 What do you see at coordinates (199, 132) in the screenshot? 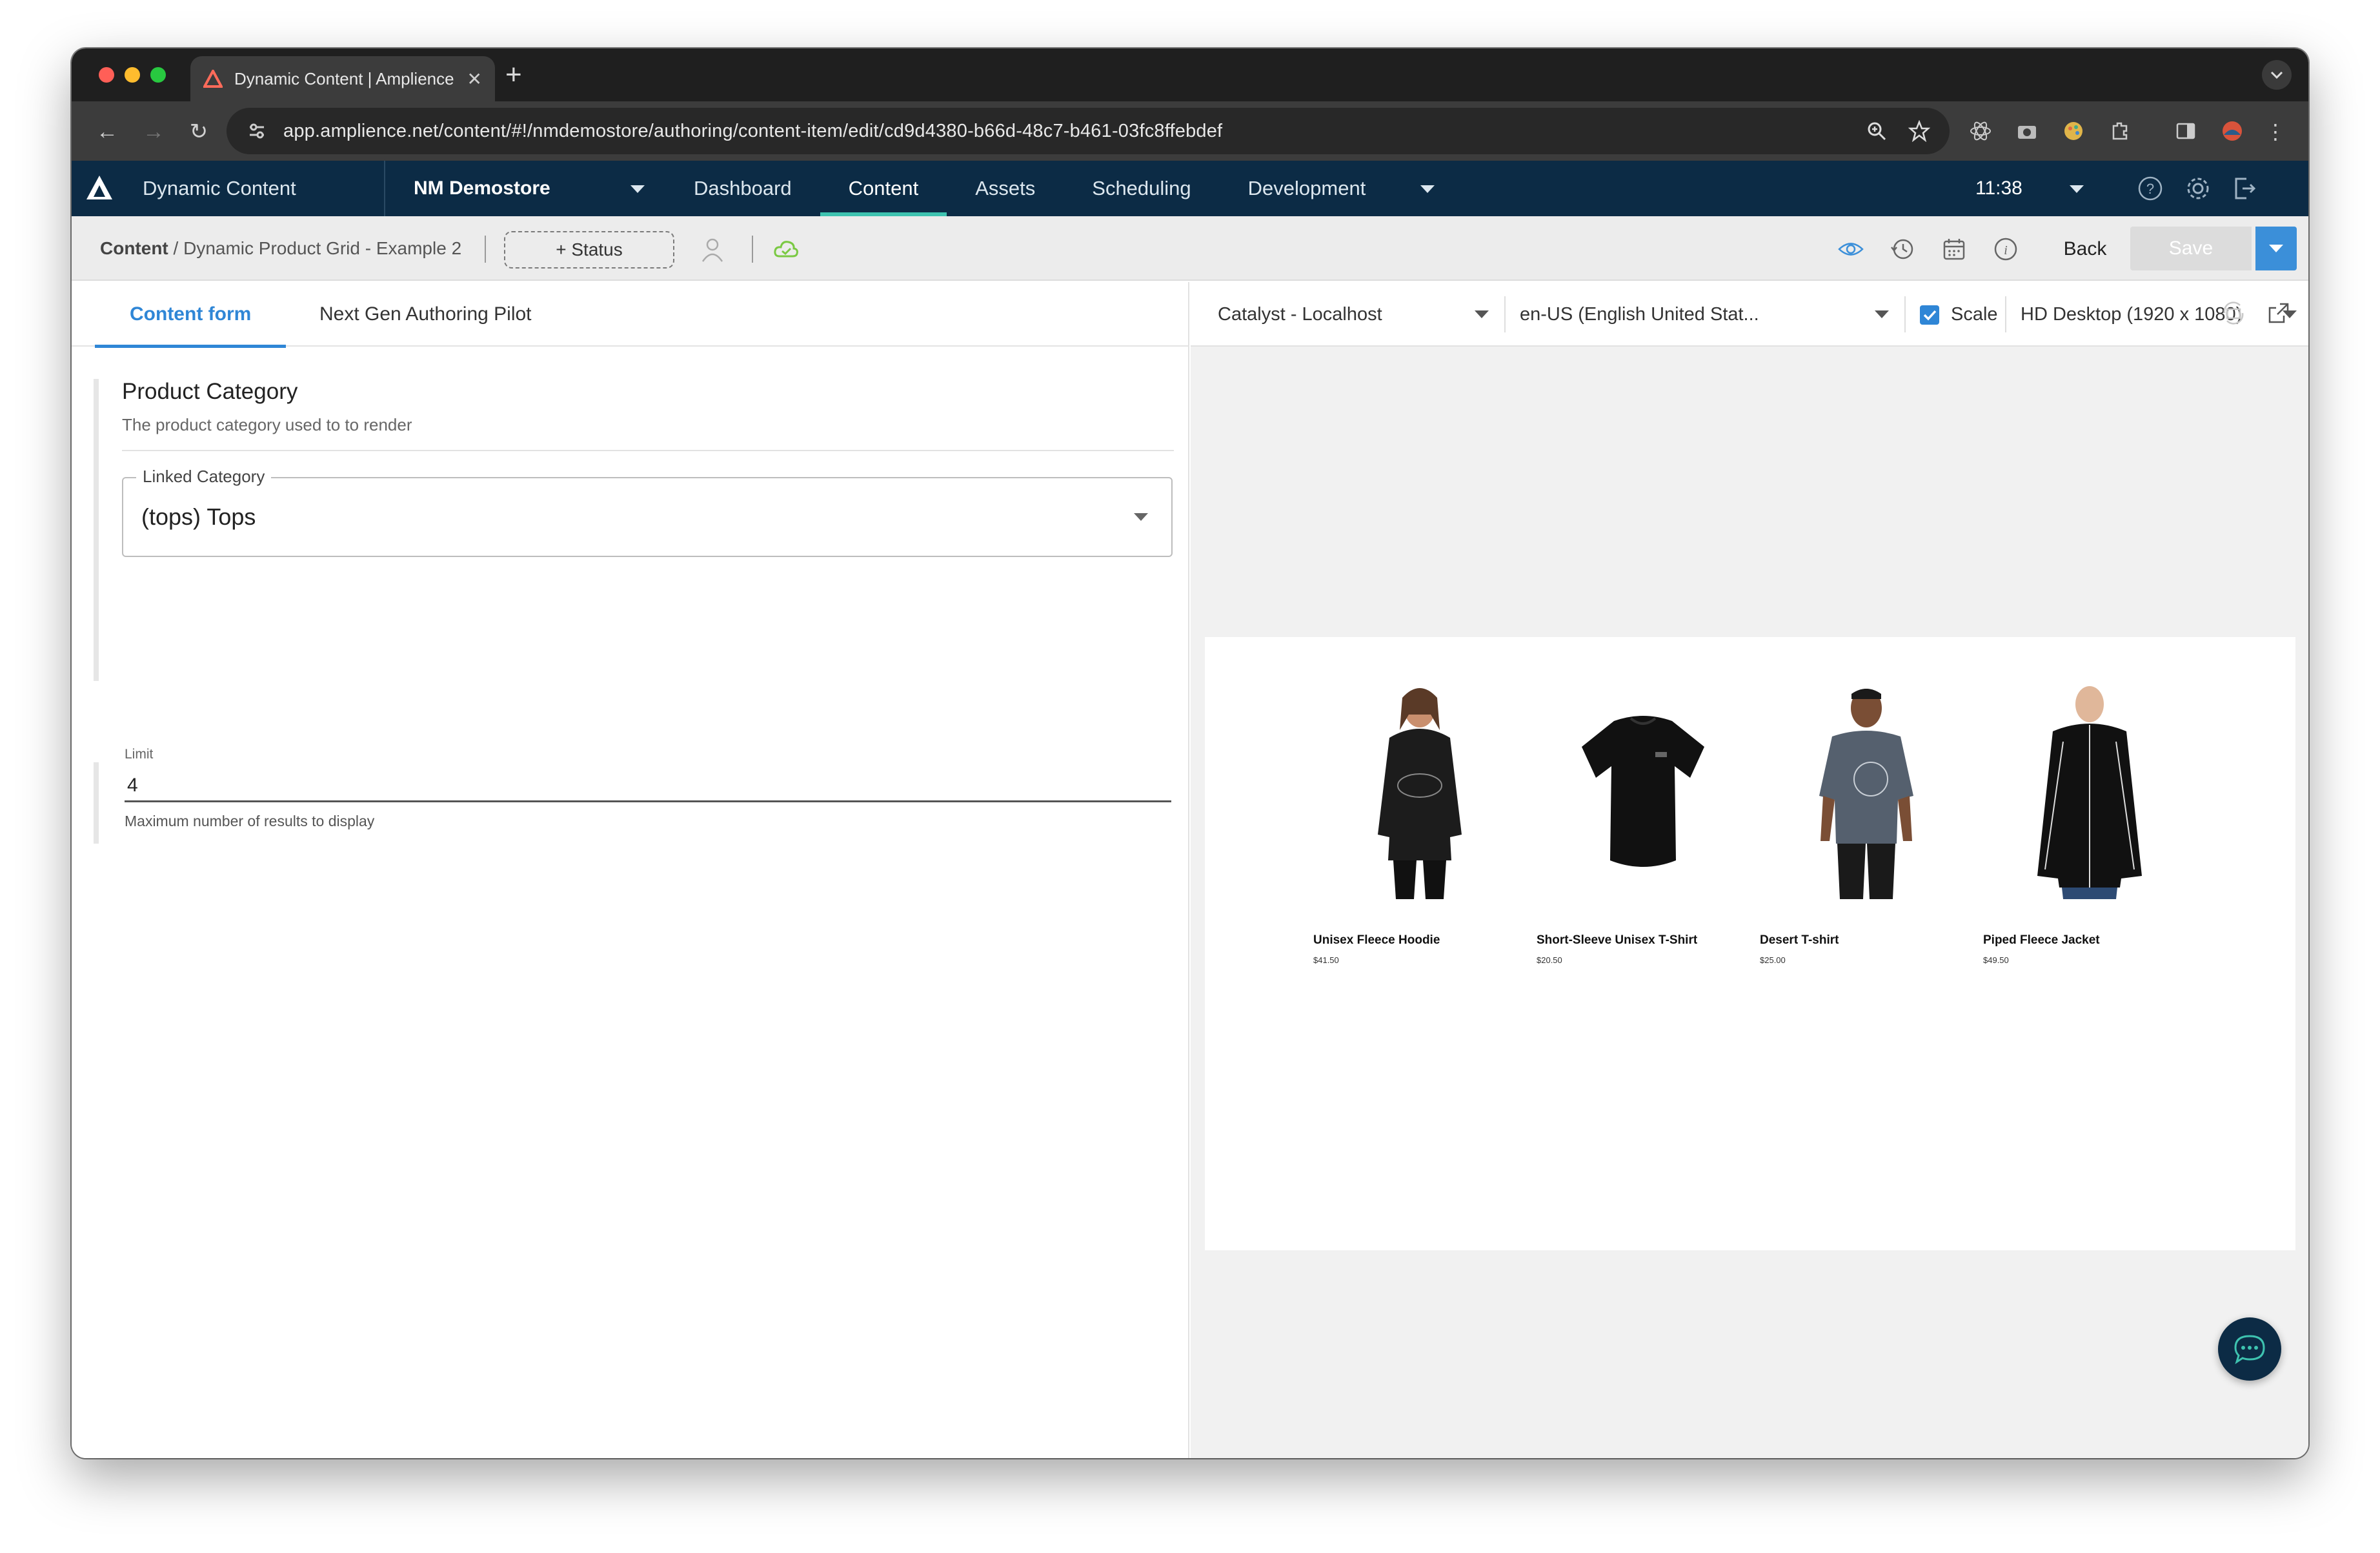
I see `reload-icon: ↻` at bounding box center [199, 132].